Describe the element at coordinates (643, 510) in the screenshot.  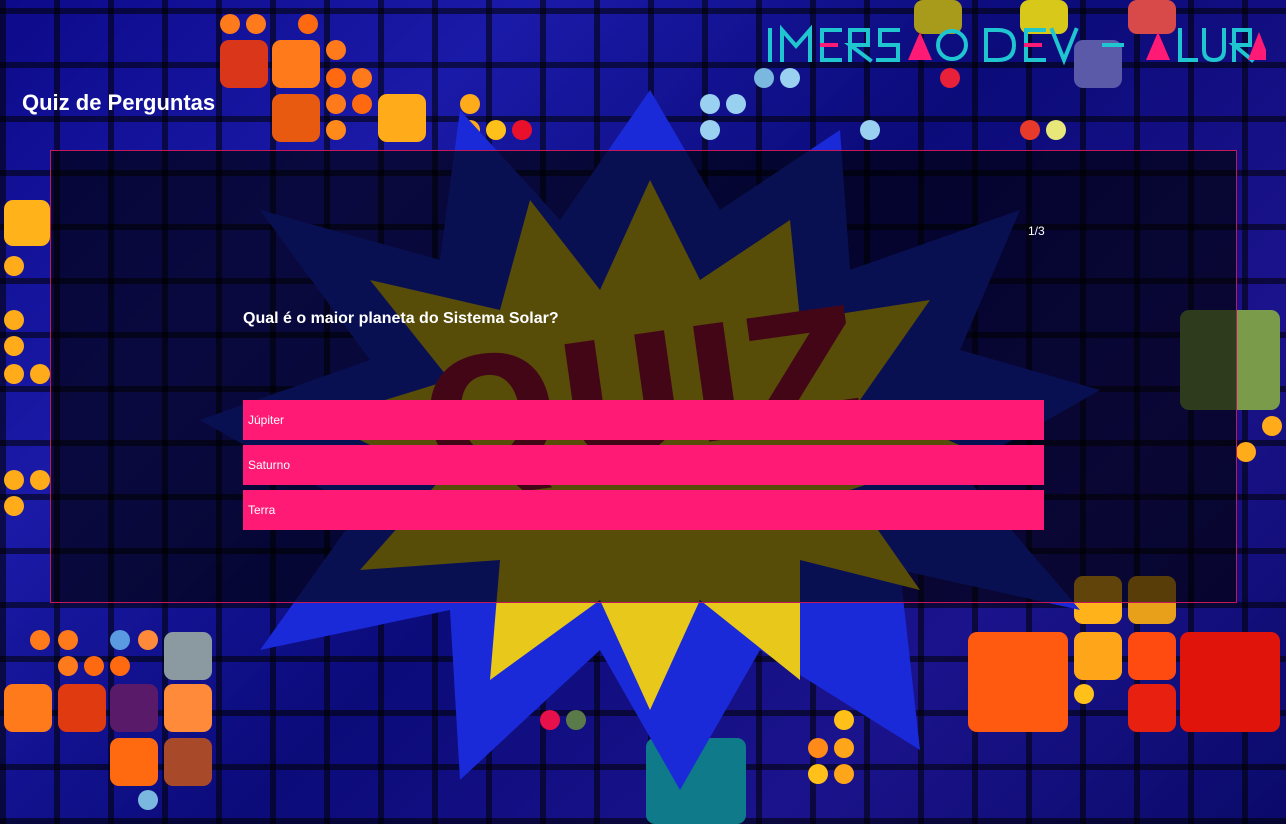
I see `answer-button-terra: Terra` at that location.